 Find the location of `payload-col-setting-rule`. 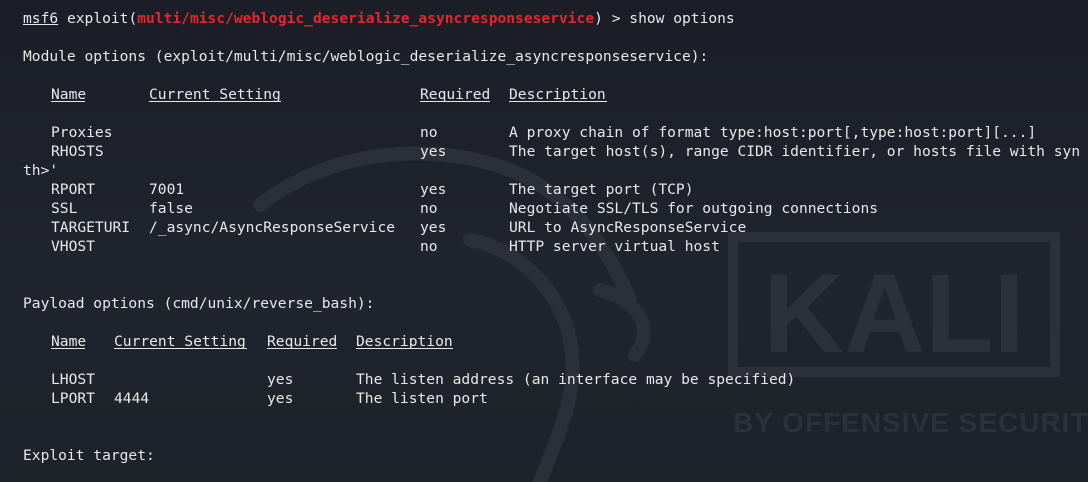

payload-col-setting-rule is located at coordinates (180, 348).